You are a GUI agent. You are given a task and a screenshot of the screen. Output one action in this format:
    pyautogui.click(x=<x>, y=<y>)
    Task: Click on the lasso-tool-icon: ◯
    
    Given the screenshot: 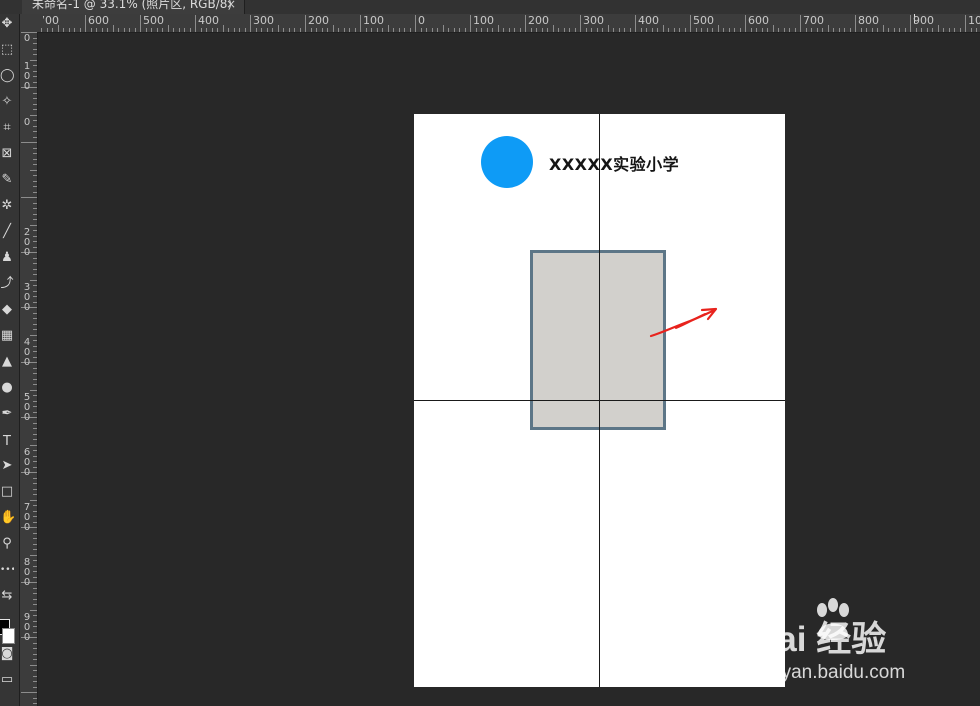 What is the action you would take?
    pyautogui.click(x=7, y=76)
    